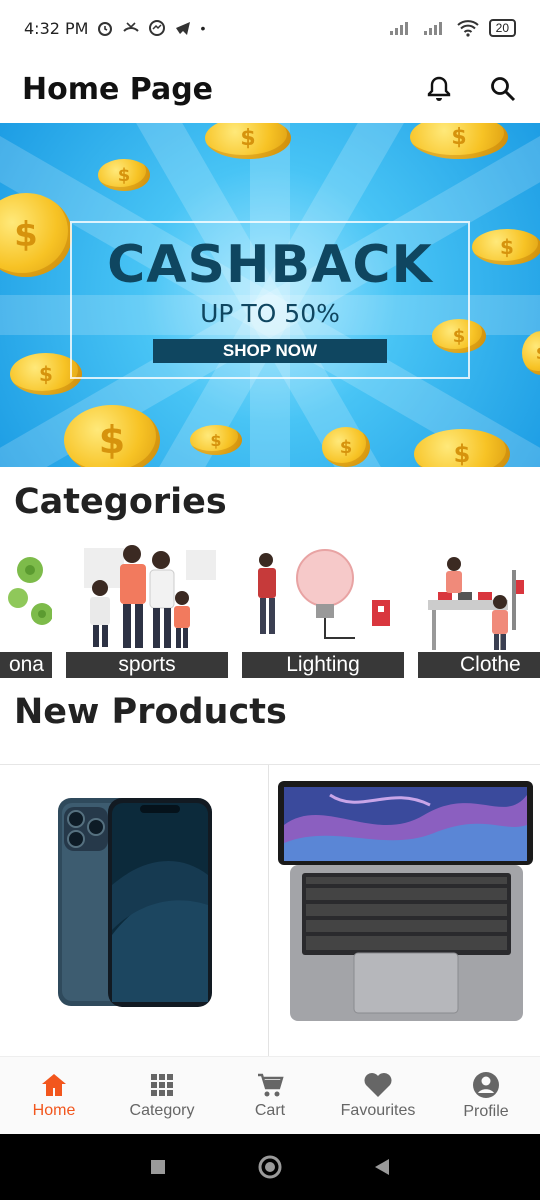 This screenshot has width=540, height=1200. I want to click on system-navigation-bar, so click(270, 1167).